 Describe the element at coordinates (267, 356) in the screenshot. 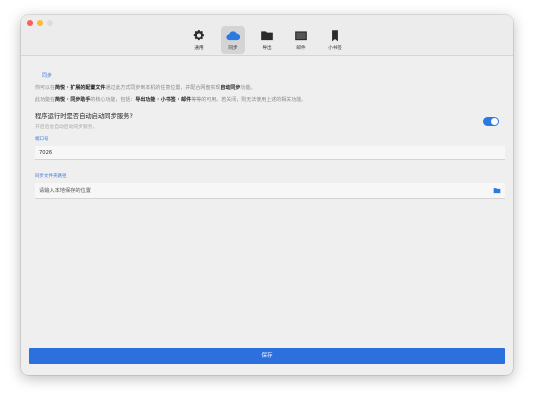

I see `save-button: 保存` at that location.